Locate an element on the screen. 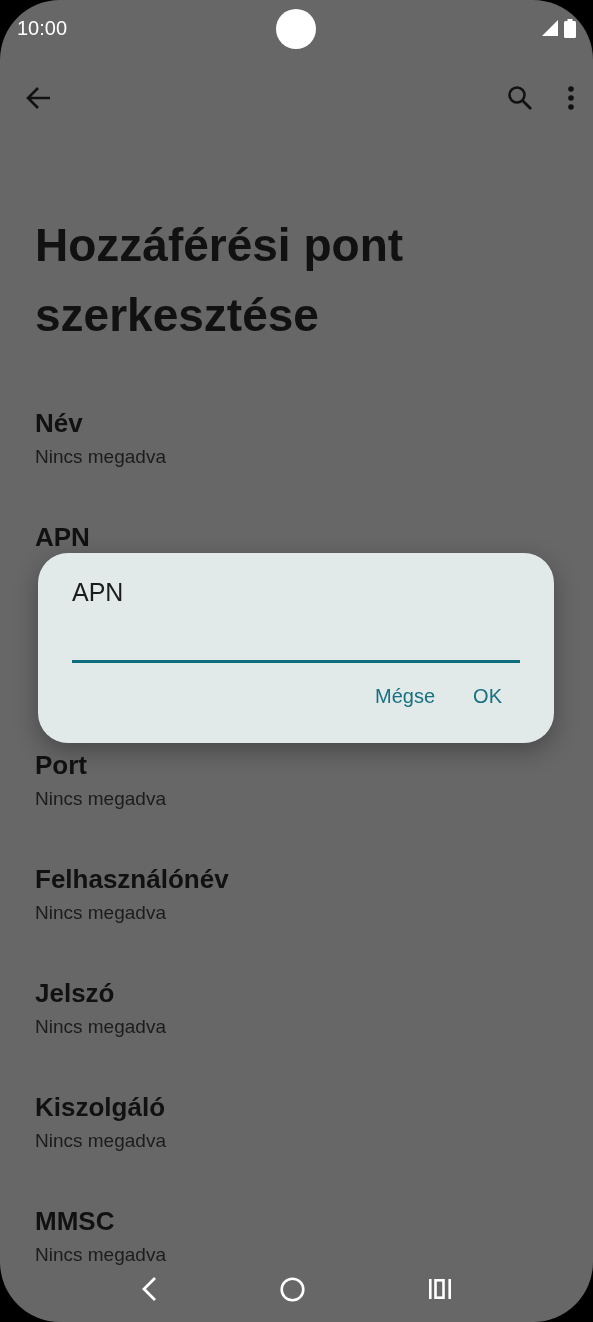  page-title: Hozzáférési pont szerkesztése is located at coordinates (220, 280).